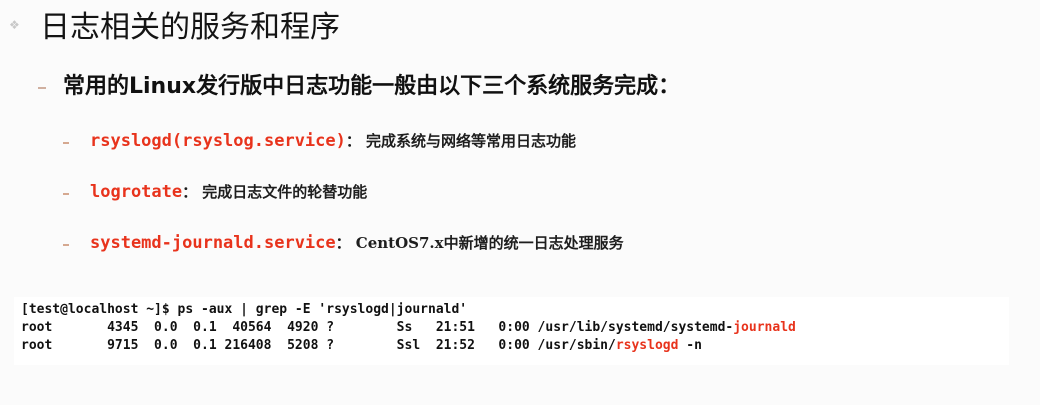  I want to click on terminal-highlight: journald, so click(764, 327).